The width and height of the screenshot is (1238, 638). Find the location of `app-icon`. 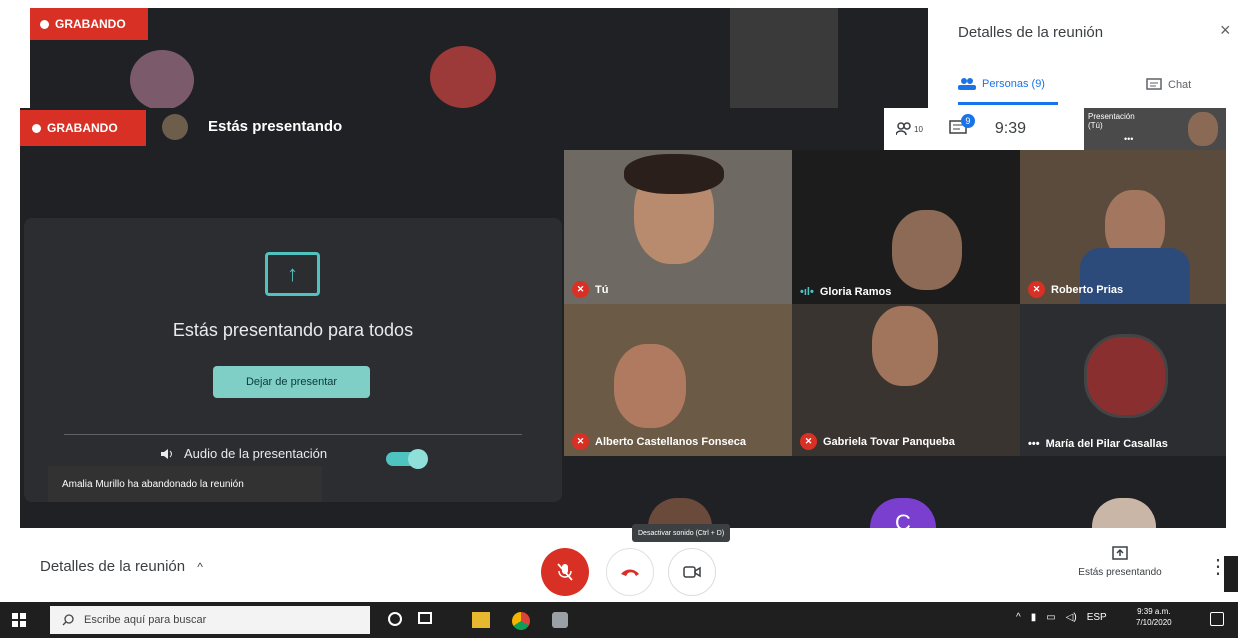

app-icon is located at coordinates (560, 620).